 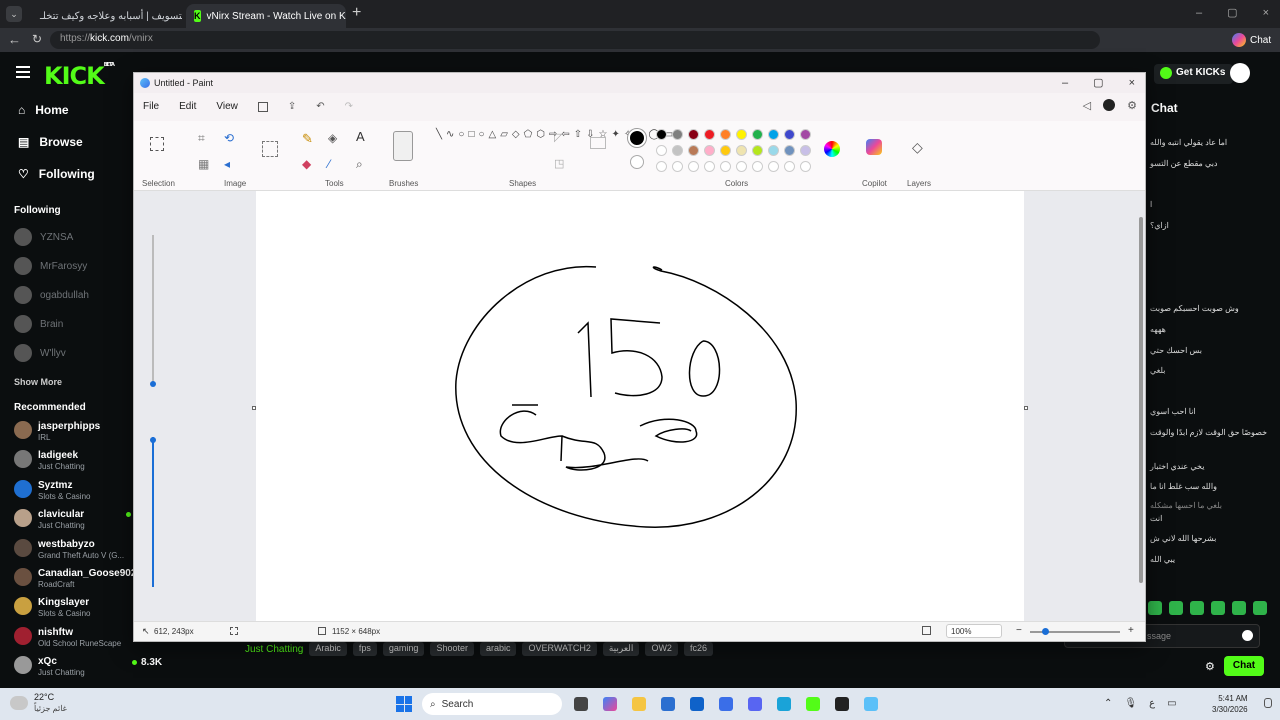 I want to click on account-icon, so click(x=1109, y=105).